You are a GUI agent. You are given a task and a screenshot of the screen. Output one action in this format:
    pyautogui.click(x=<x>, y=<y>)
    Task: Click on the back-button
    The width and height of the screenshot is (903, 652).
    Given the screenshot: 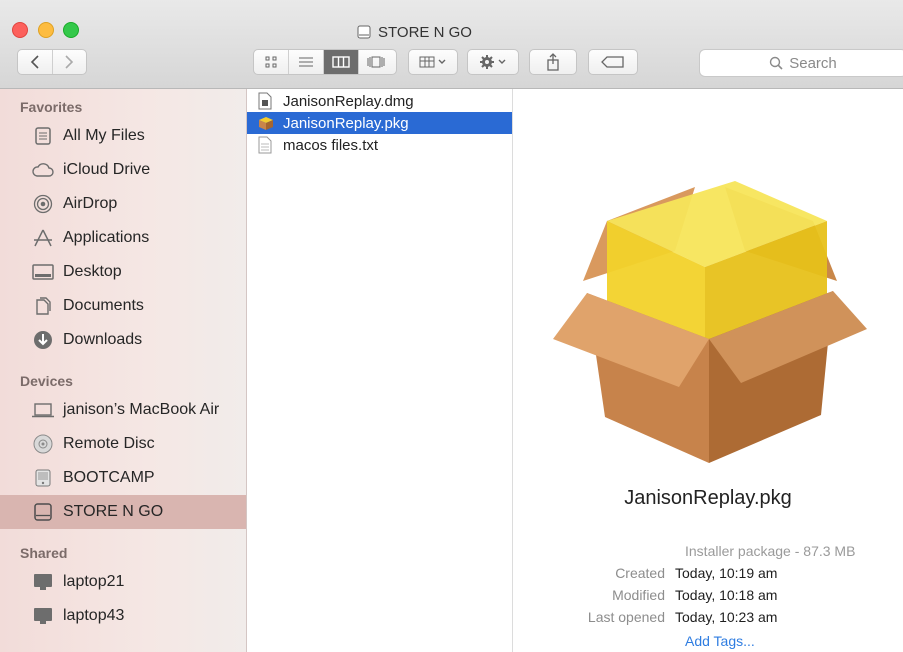 What is the action you would take?
    pyautogui.click(x=35, y=62)
    